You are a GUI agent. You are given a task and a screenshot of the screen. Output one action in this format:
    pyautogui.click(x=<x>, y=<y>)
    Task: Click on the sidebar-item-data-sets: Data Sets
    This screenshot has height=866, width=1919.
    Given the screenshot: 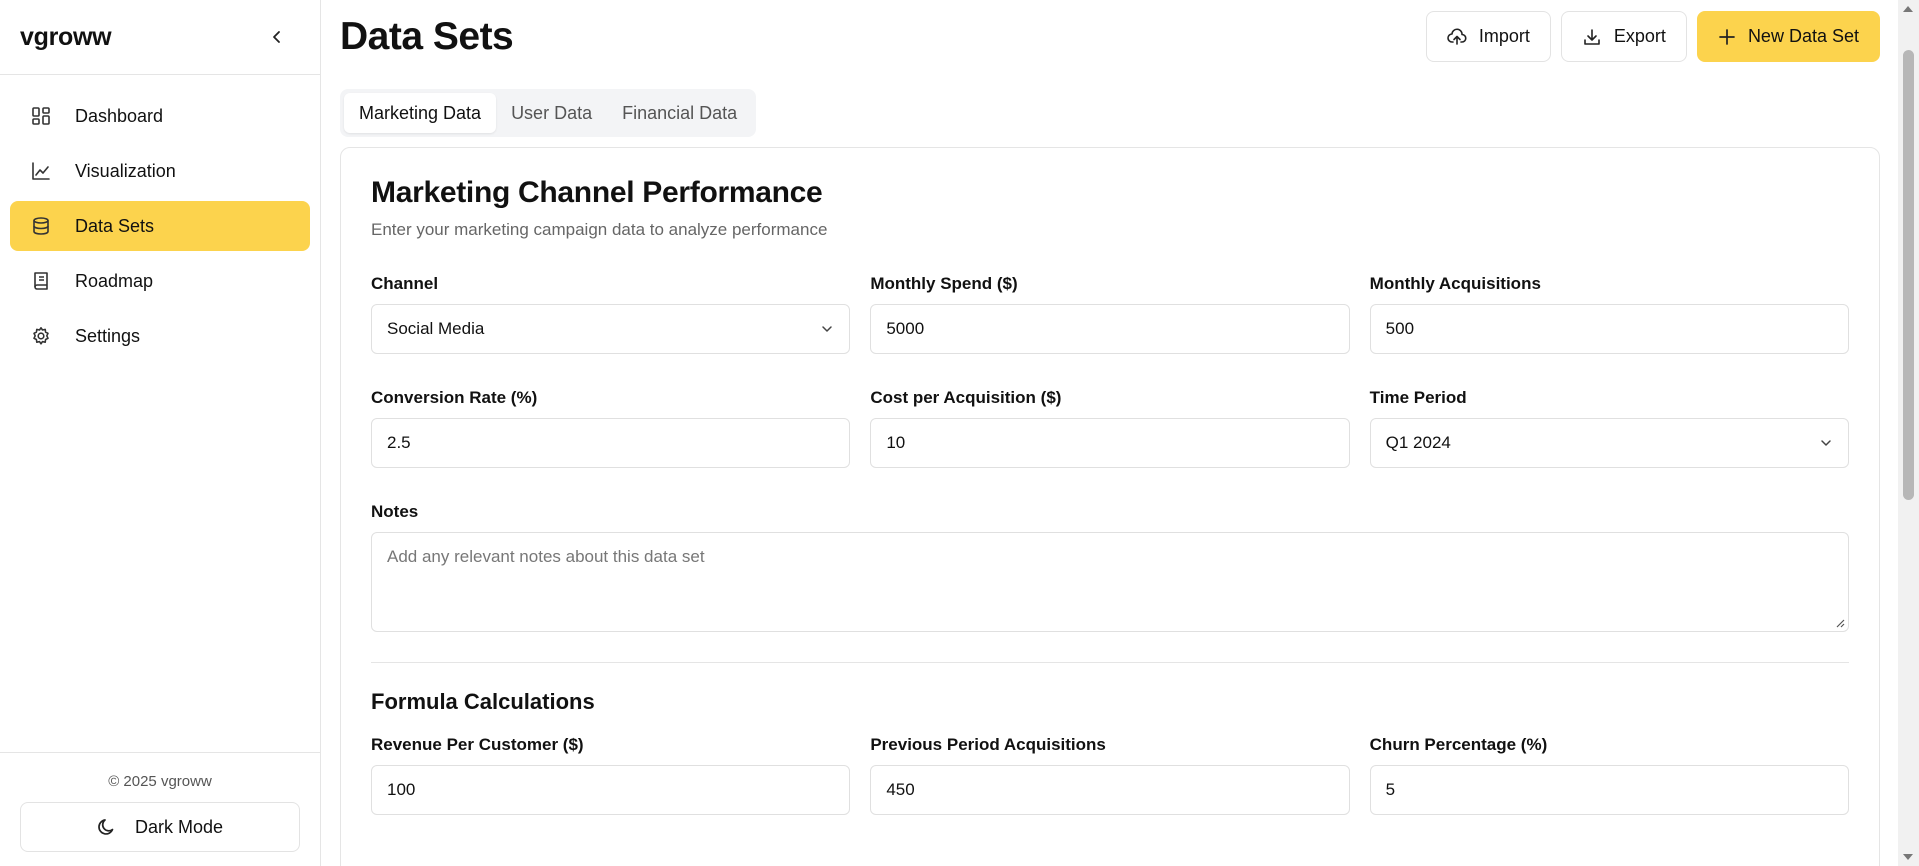 What is the action you would take?
    pyautogui.click(x=160, y=226)
    